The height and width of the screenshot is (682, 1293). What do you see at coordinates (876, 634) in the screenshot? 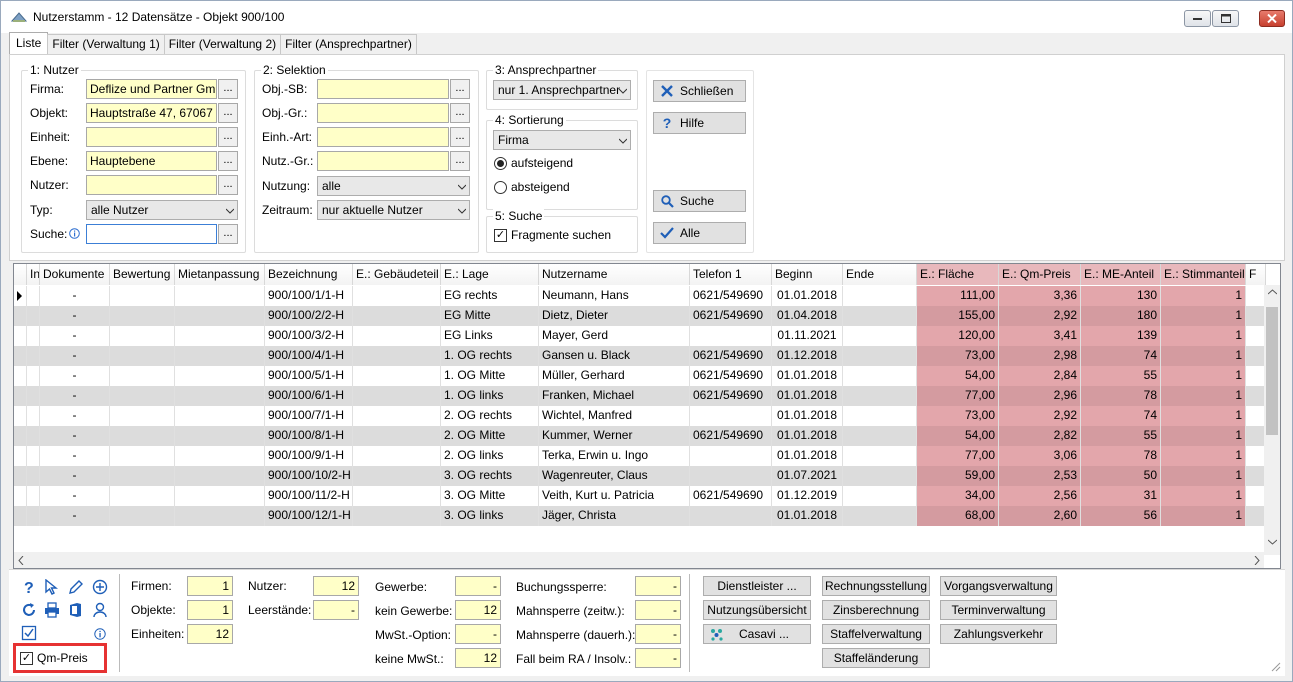
I see `staffelverwaltung-button: Staffelverwaltung` at bounding box center [876, 634].